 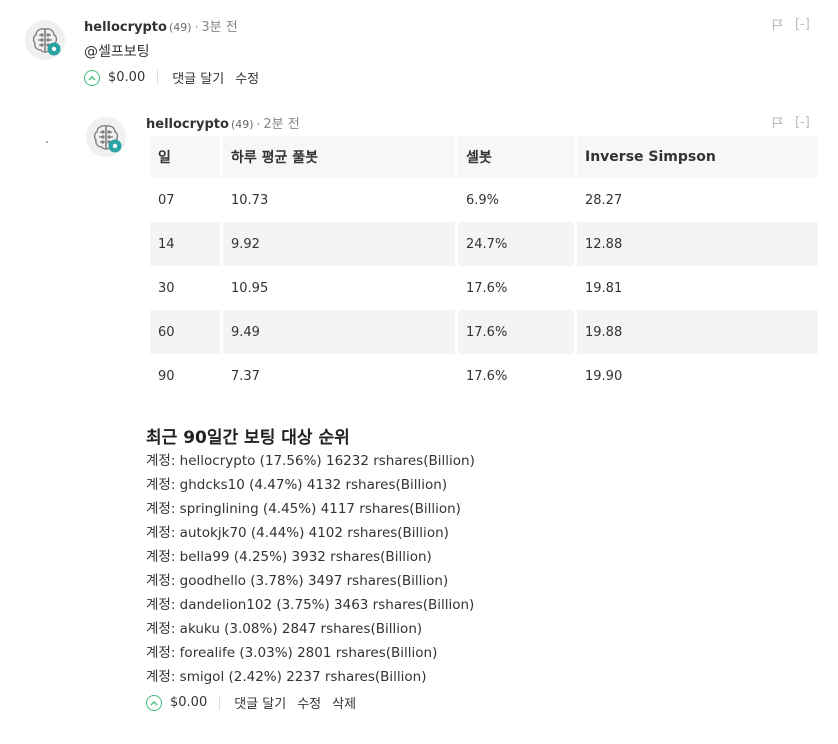 I want to click on table-row: 14 9.92 24.7% 12.88, so click(x=484, y=244).